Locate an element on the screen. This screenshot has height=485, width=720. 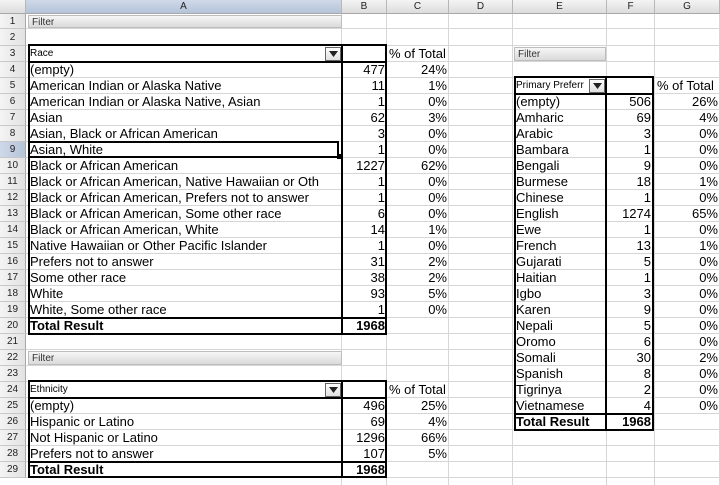
row-header-29: 29 is located at coordinates (13, 470).